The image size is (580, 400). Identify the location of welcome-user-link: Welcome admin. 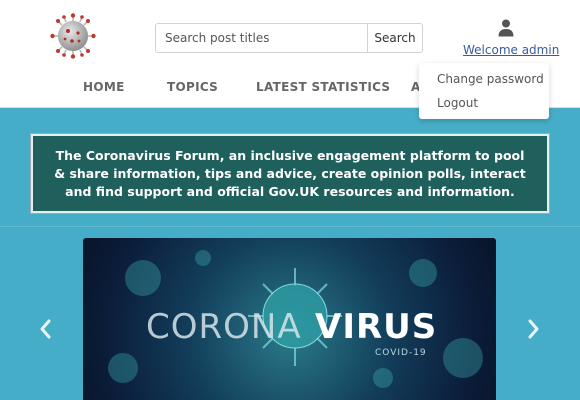
(511, 50).